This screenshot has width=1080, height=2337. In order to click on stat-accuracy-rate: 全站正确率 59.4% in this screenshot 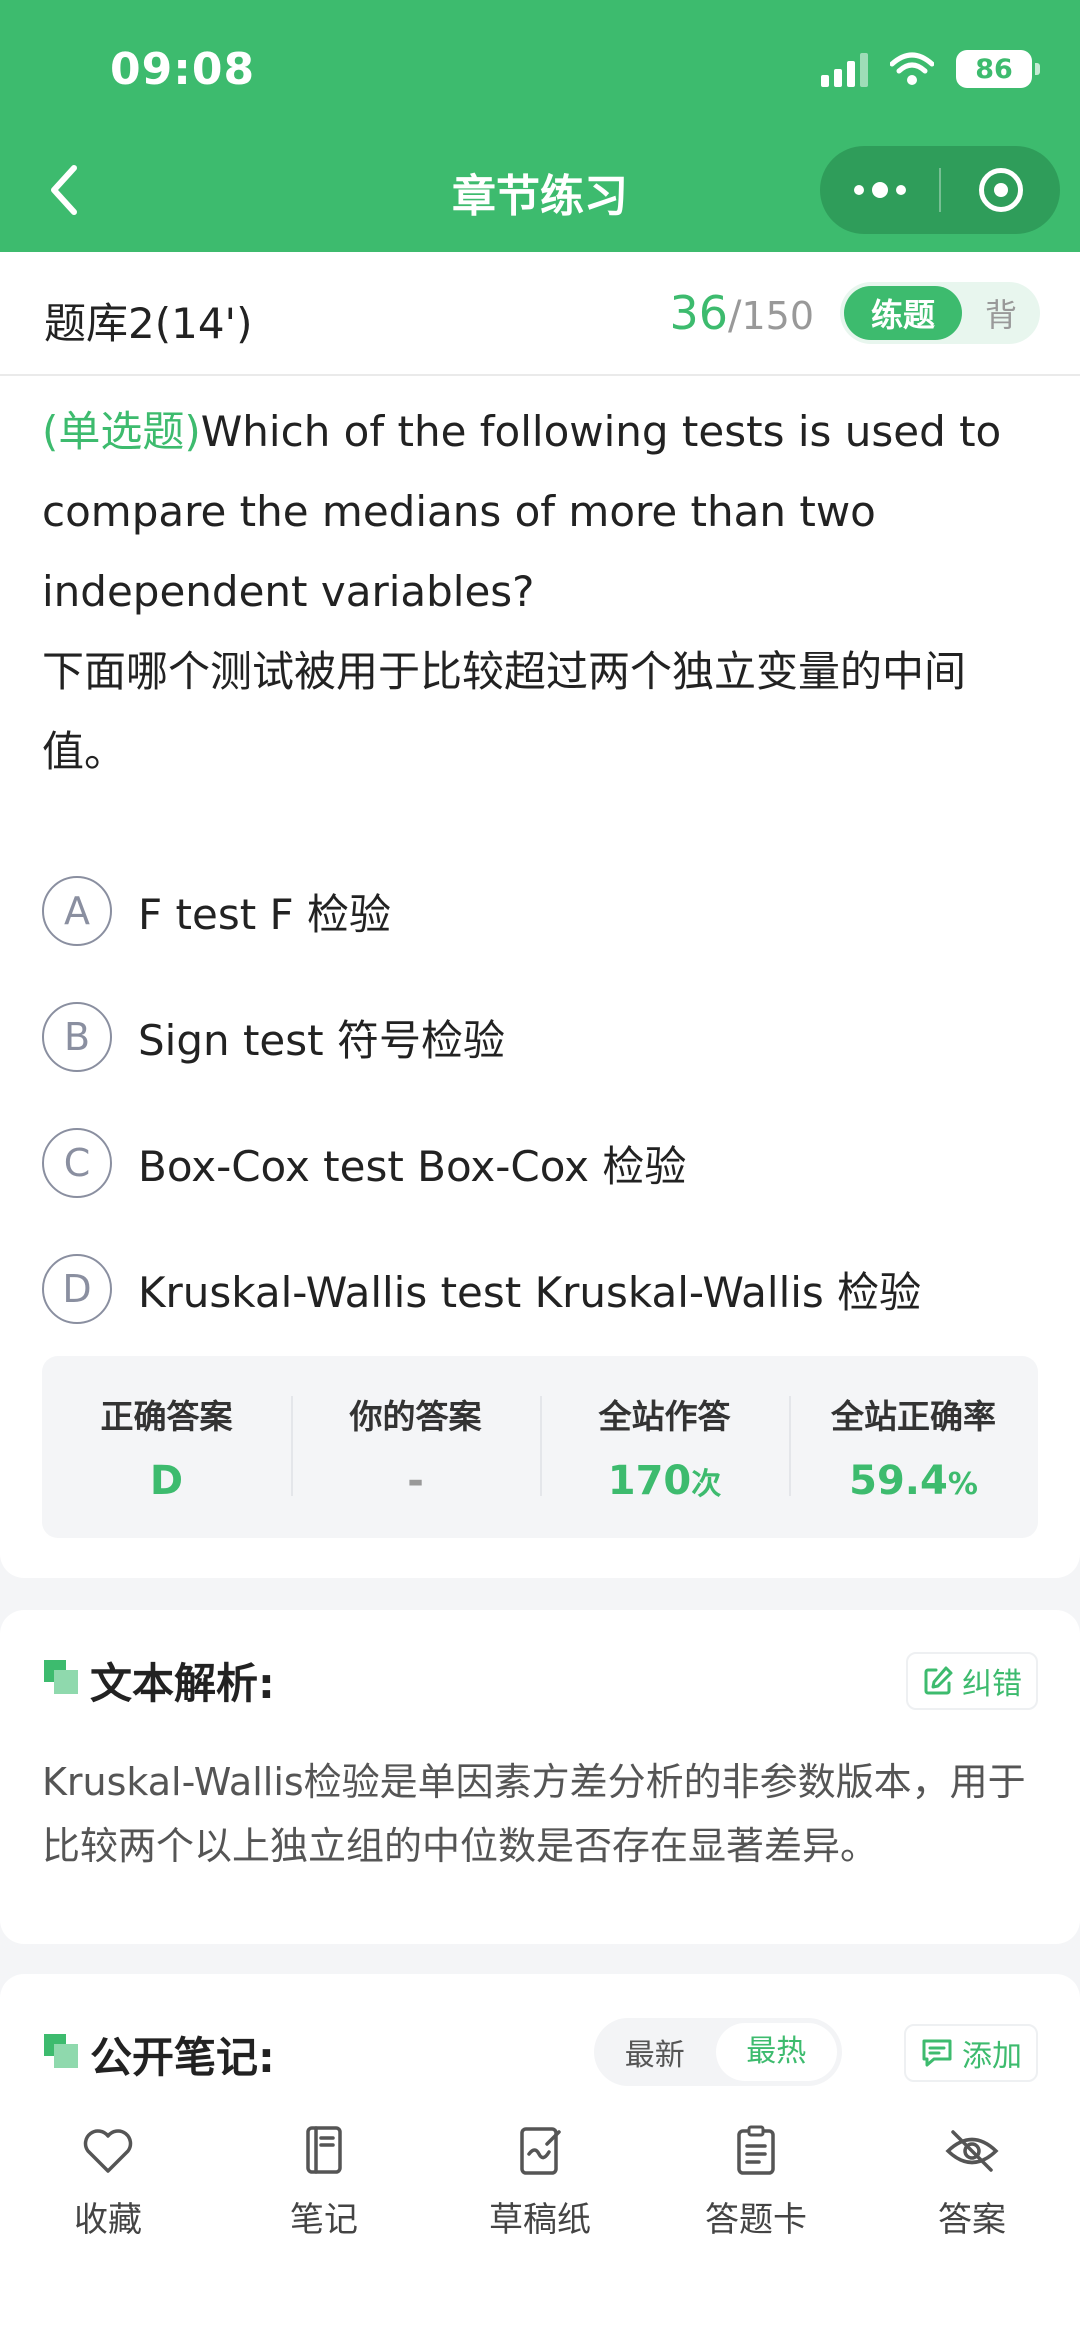, I will do `click(913, 1447)`.